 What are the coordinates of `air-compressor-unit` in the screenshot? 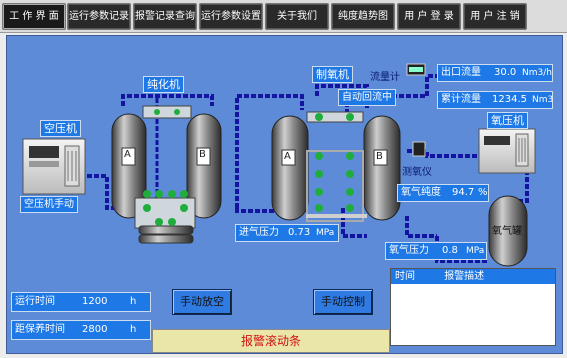 It's located at (54, 166).